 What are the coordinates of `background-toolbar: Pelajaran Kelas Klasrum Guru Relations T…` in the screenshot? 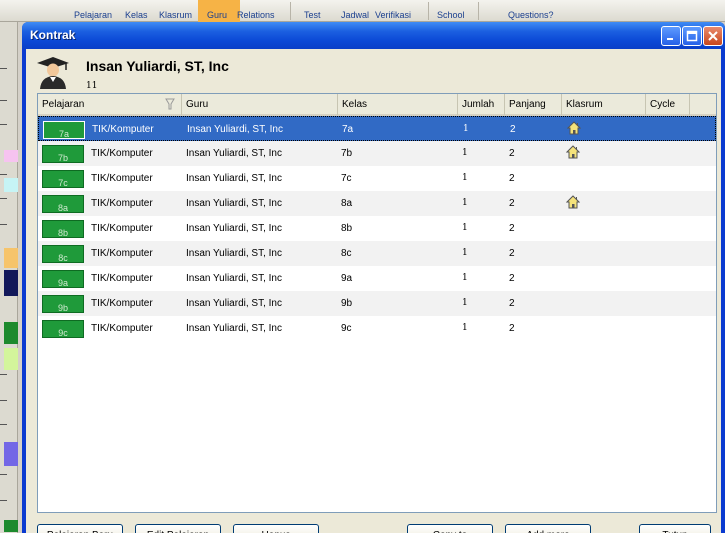 It's located at (362, 11).